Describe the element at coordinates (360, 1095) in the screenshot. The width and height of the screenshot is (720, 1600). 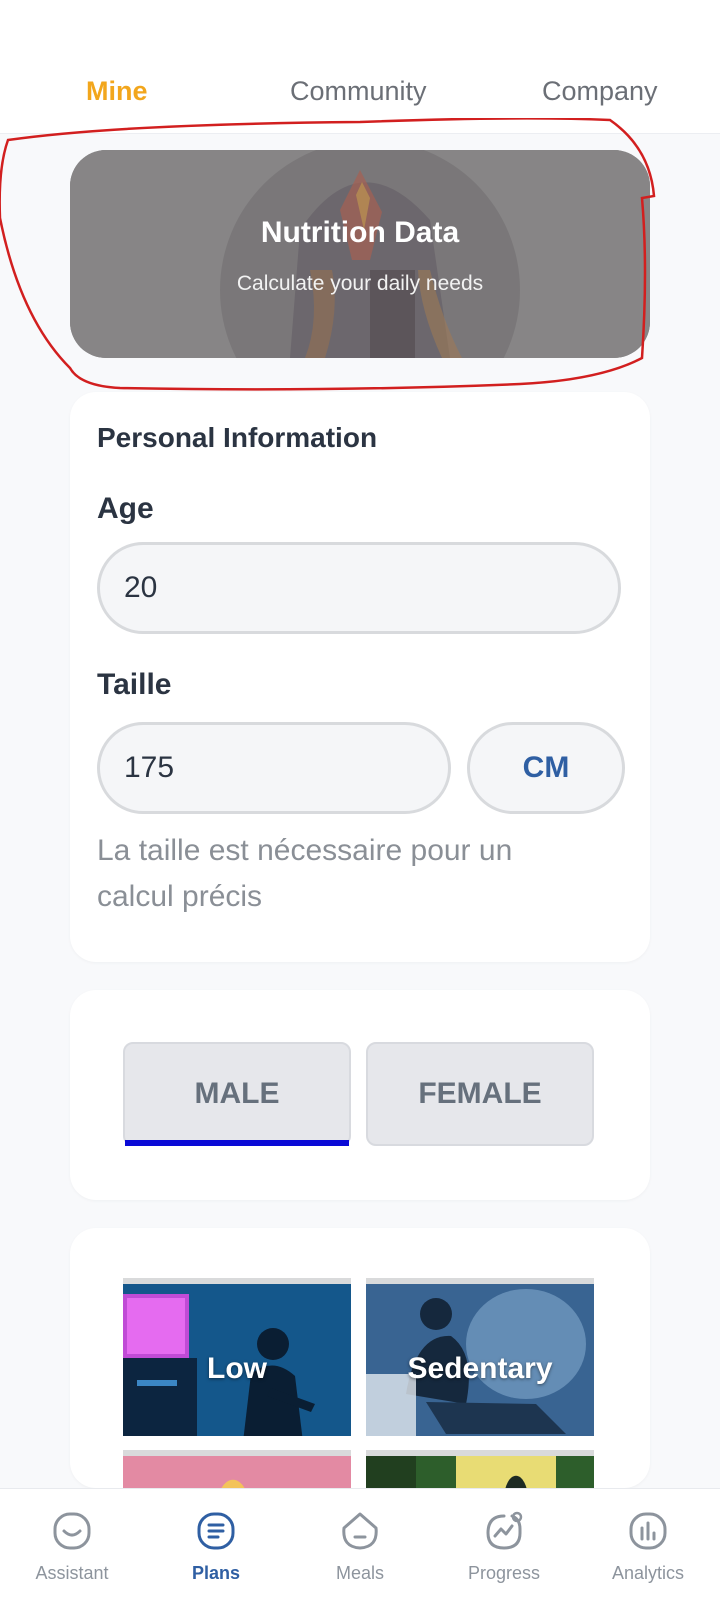
I see `gender-card: MALE FEMALE` at that location.